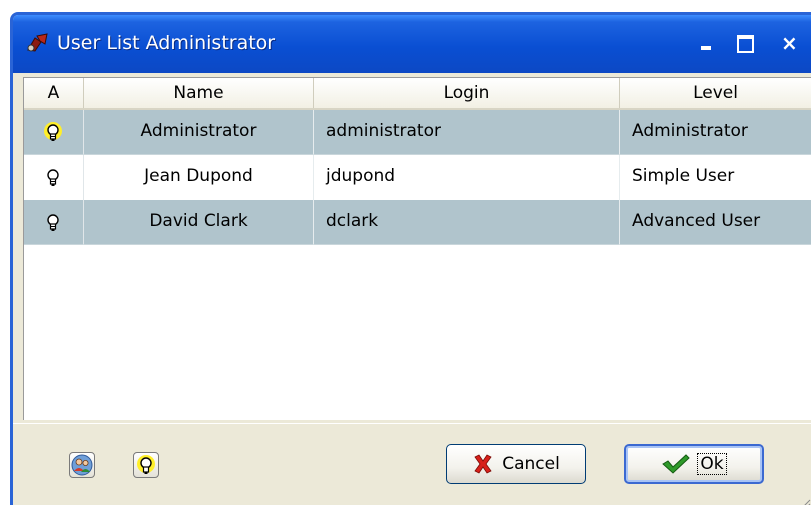  I want to click on ok-label: Ok, so click(712, 464).